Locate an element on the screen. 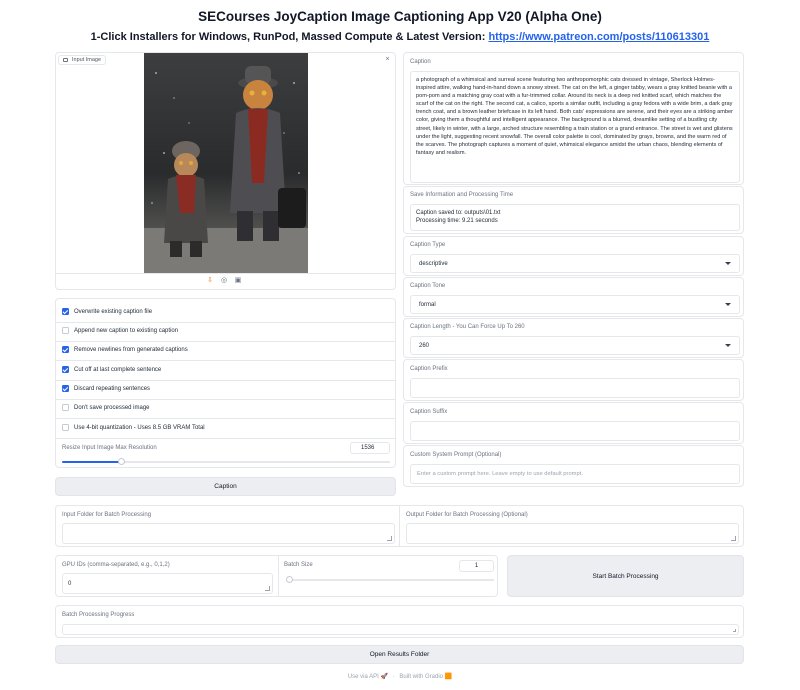  caption-button: Caption is located at coordinates (225, 486).